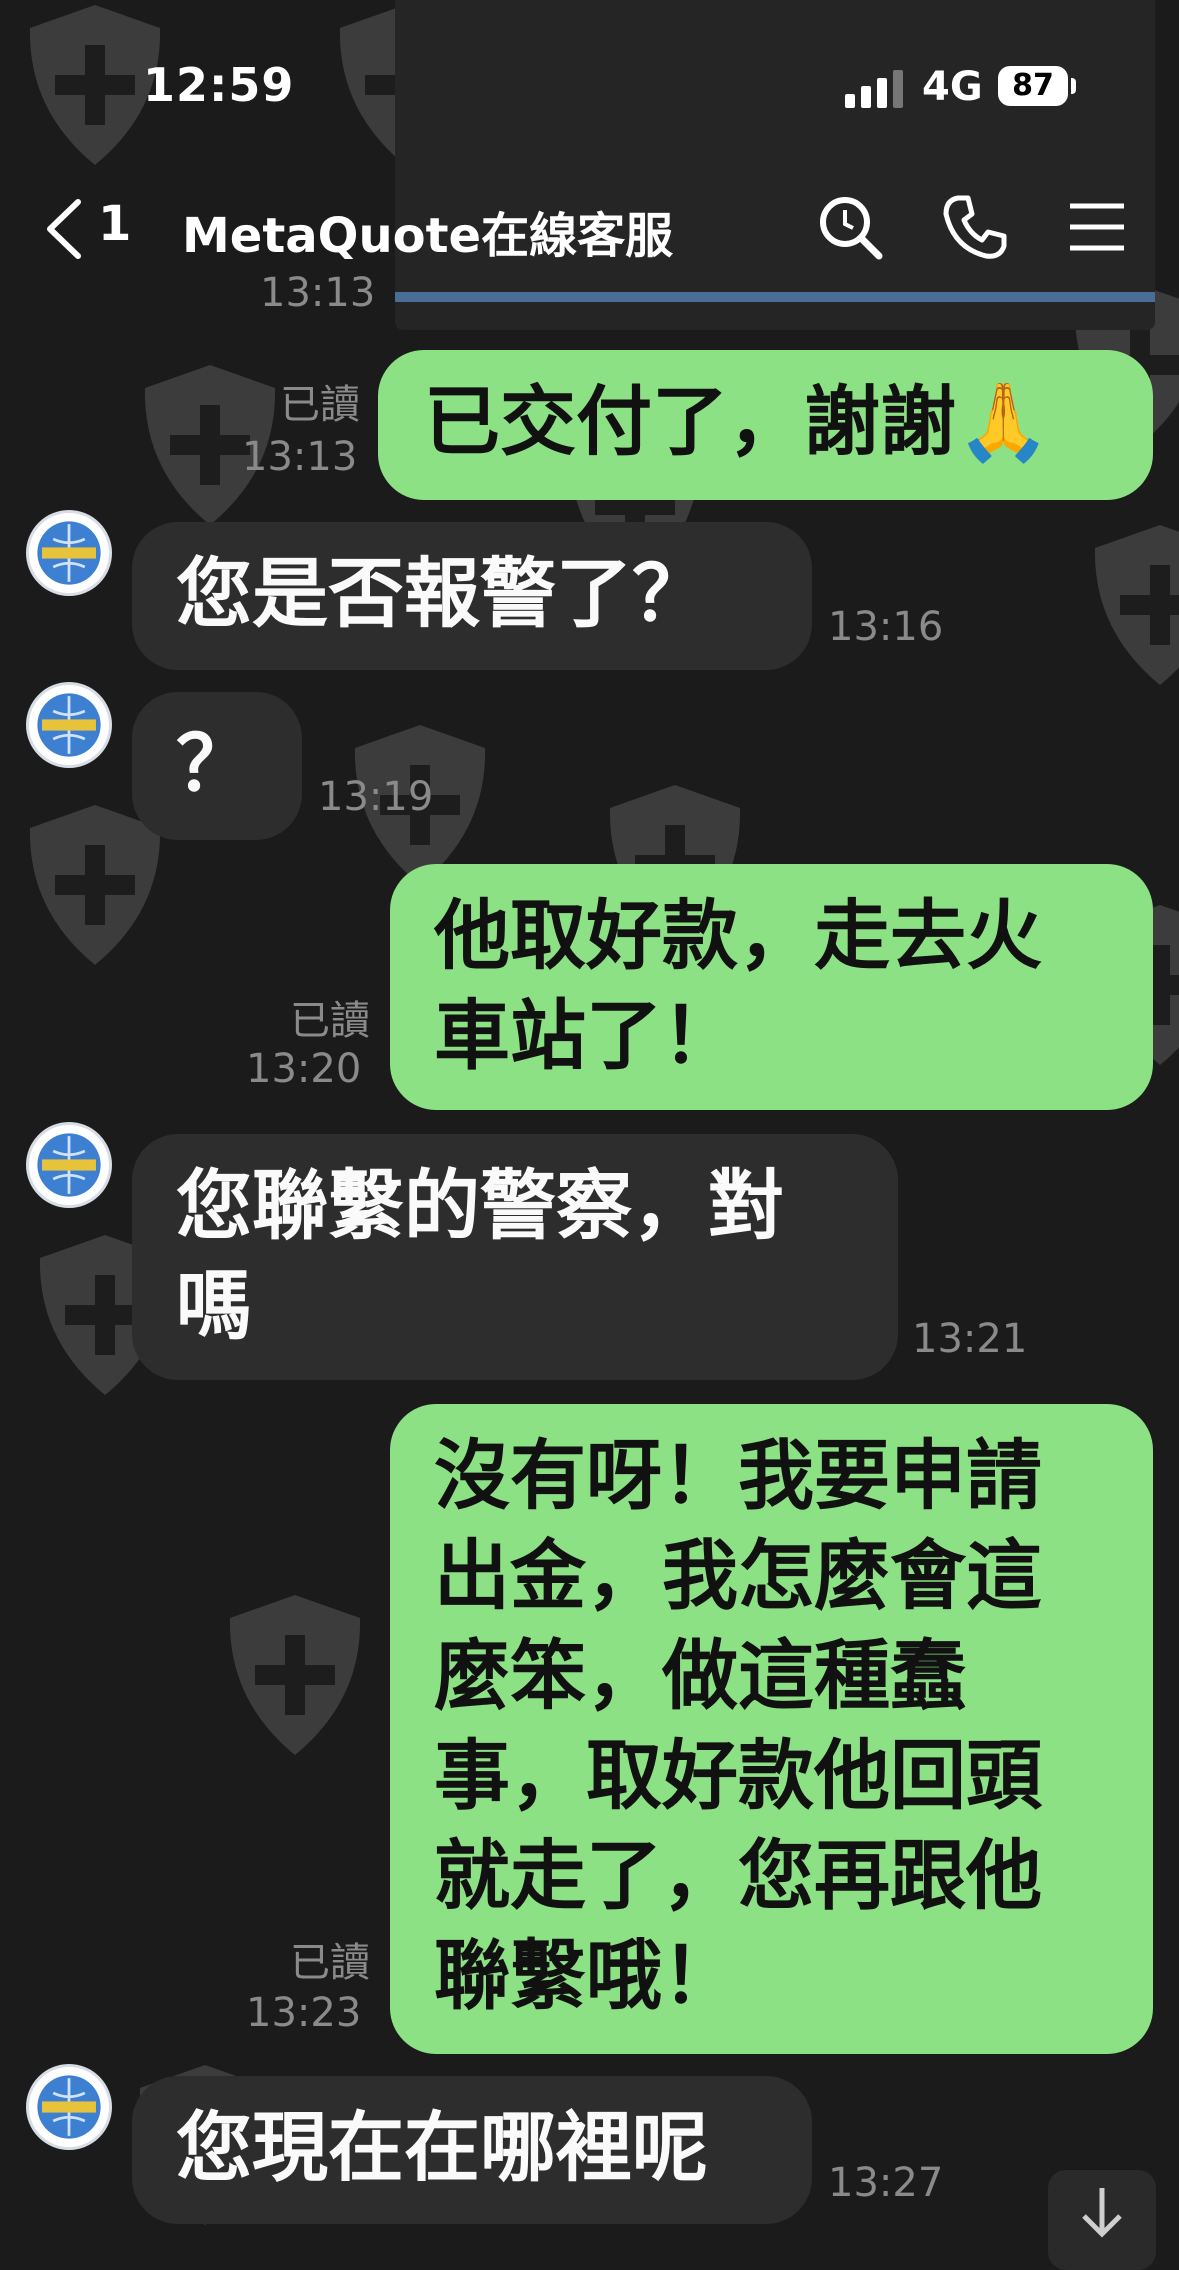  Describe the element at coordinates (850, 227) in the screenshot. I see `search-icon` at that location.